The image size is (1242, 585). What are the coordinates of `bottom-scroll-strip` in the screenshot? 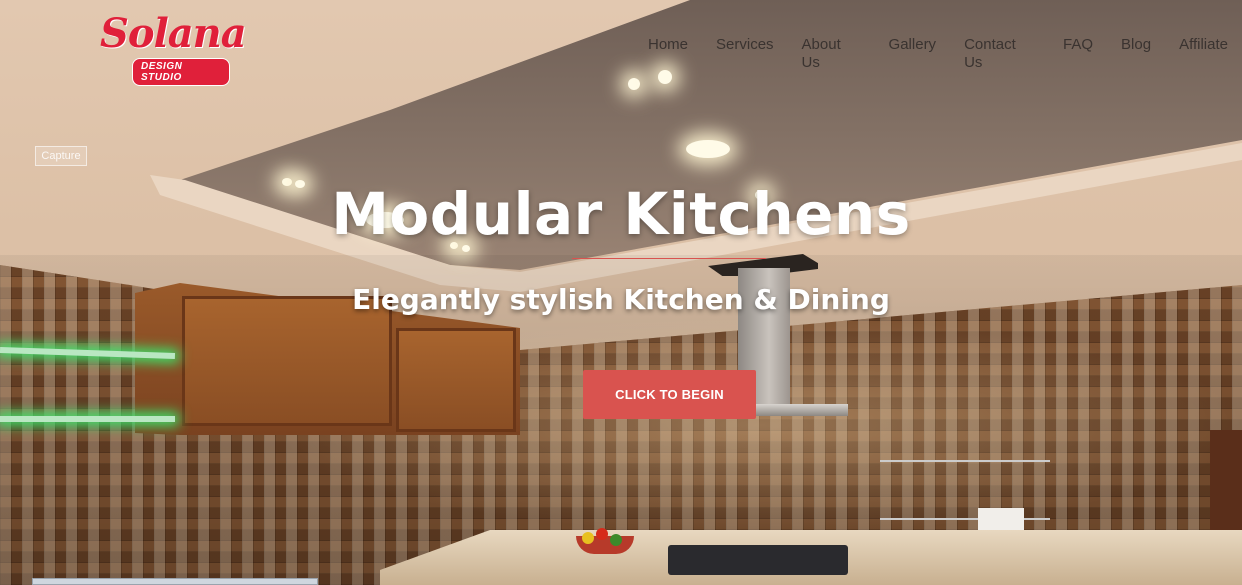 It's located at (175, 581).